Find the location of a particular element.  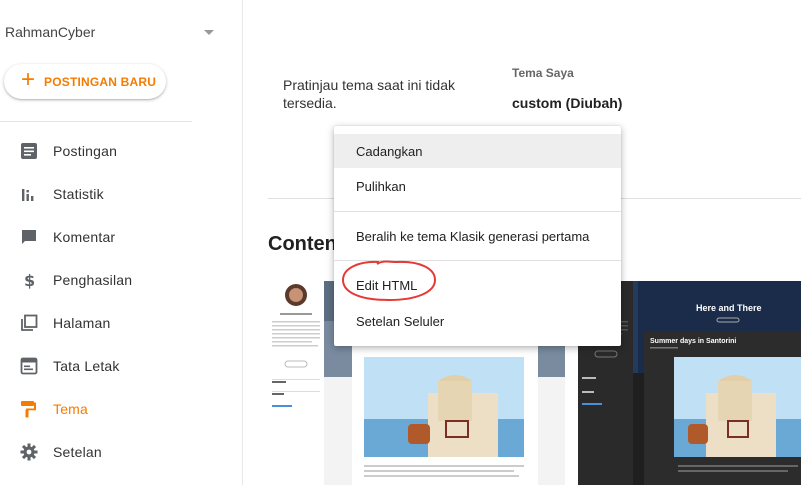

new-post-button: + POSTINGAN BARU is located at coordinates (85, 81).